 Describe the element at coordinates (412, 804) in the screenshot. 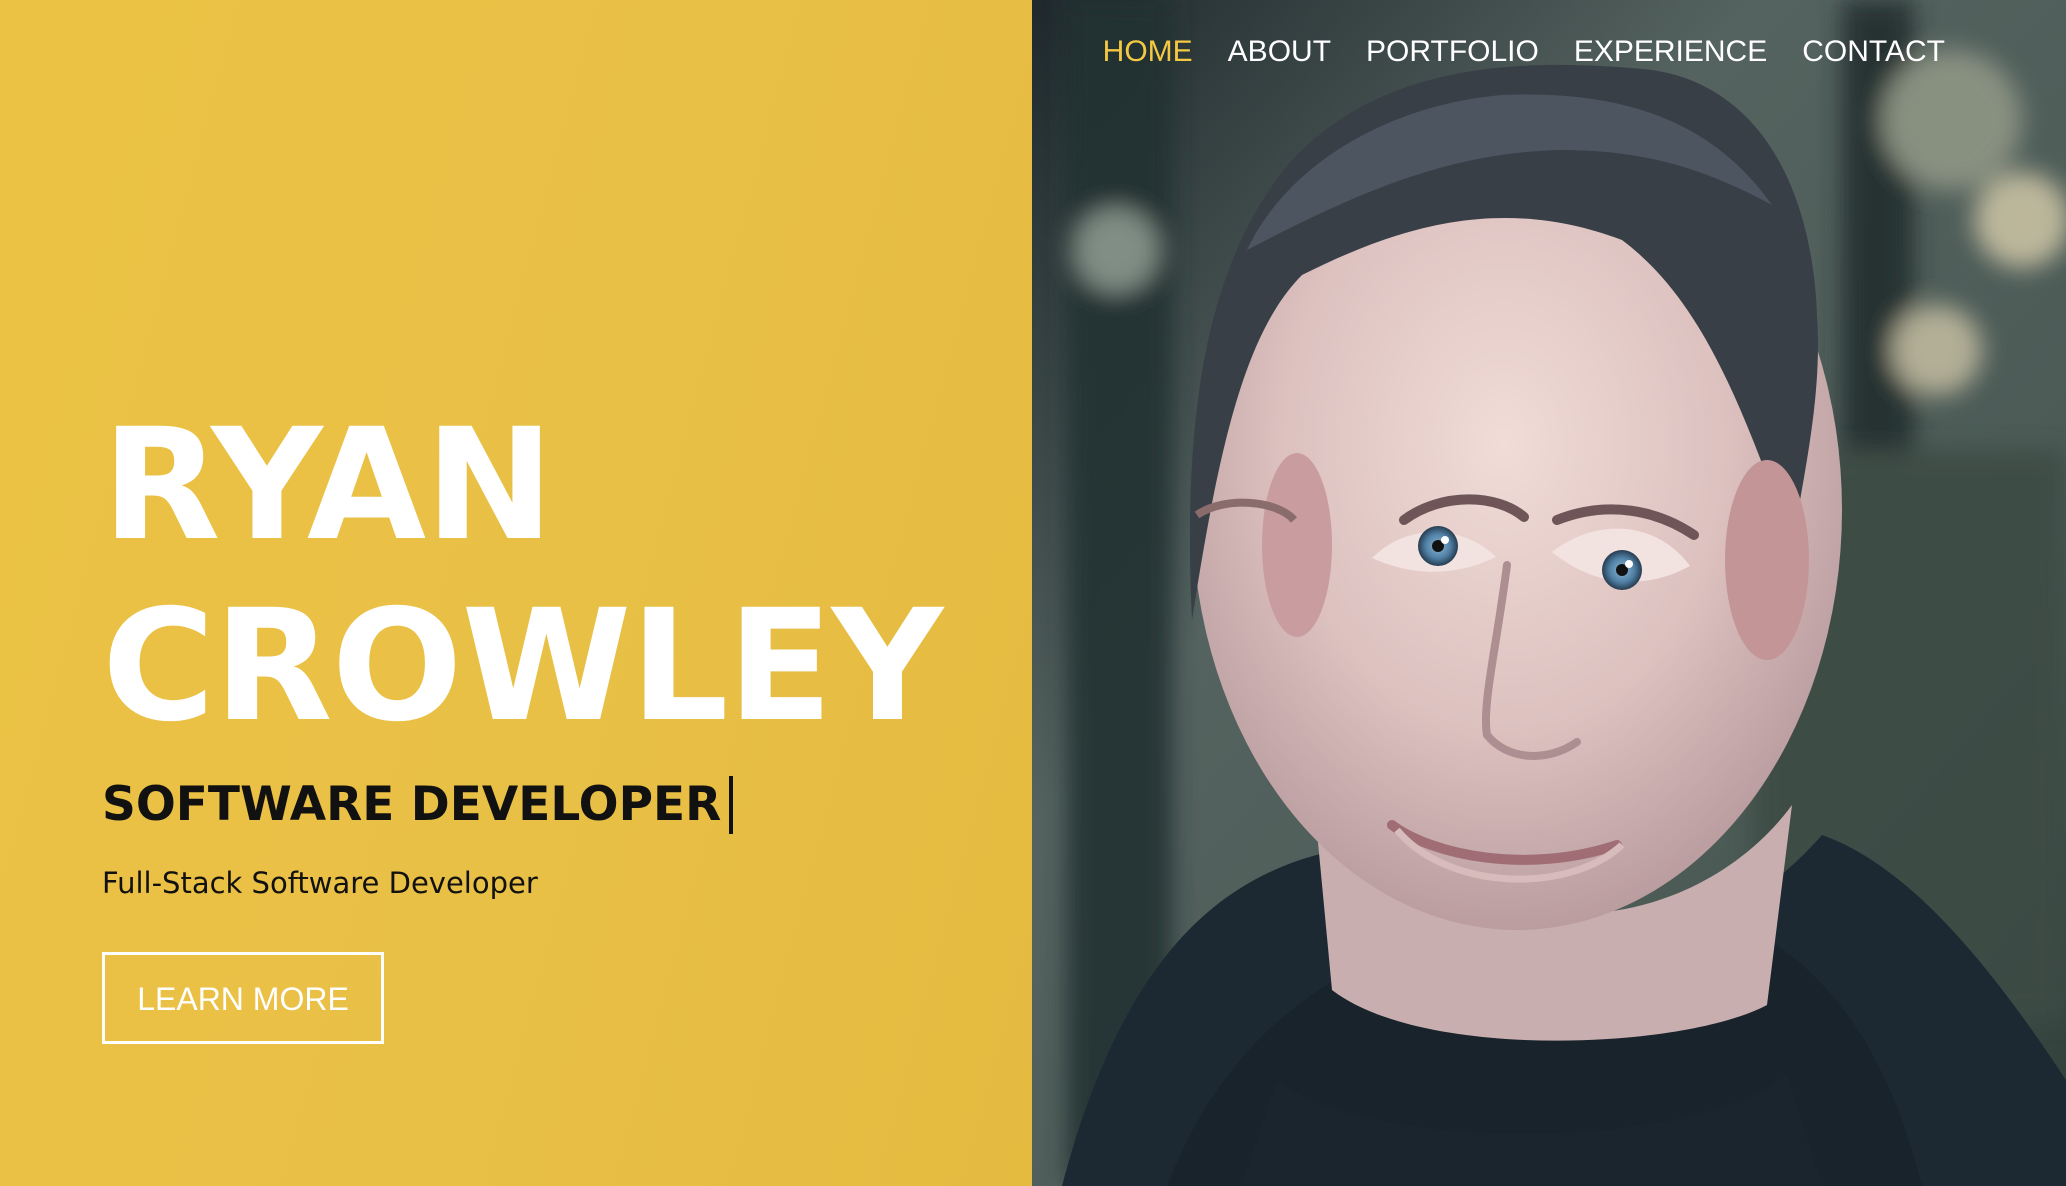

I see `hero-role-text: SOFTWARE DEVELOPER` at that location.